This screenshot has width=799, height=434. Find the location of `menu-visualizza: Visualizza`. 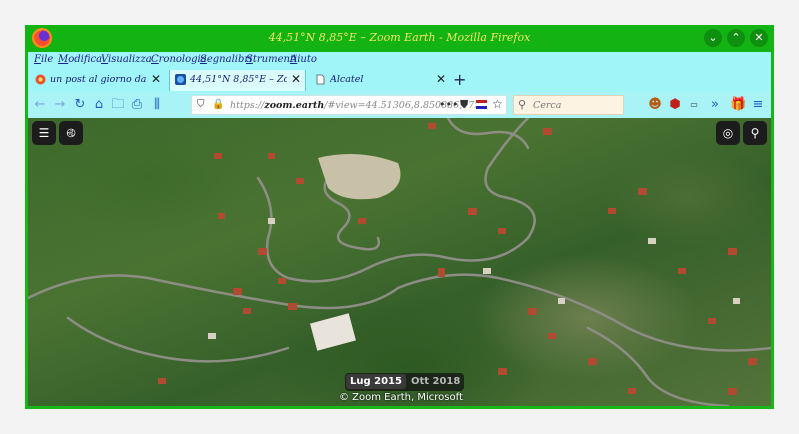

menu-visualizza: Visualizza is located at coordinates (126, 59).